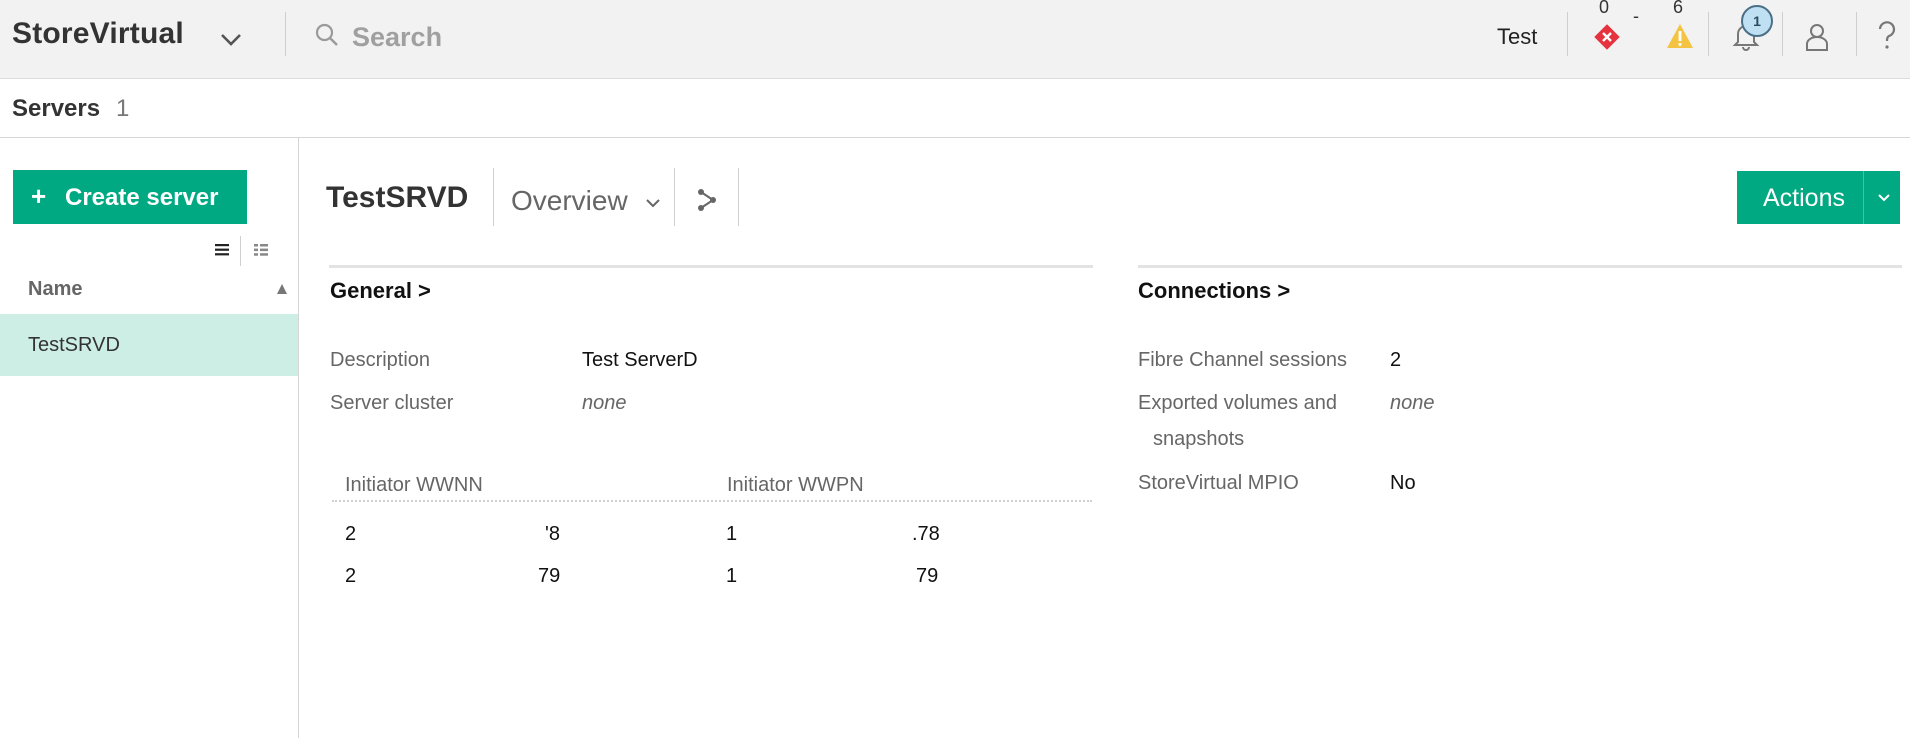 The image size is (1910, 738). I want to click on top-bar: StoreVirtual Test 0 - 6 1, so click(955, 39).